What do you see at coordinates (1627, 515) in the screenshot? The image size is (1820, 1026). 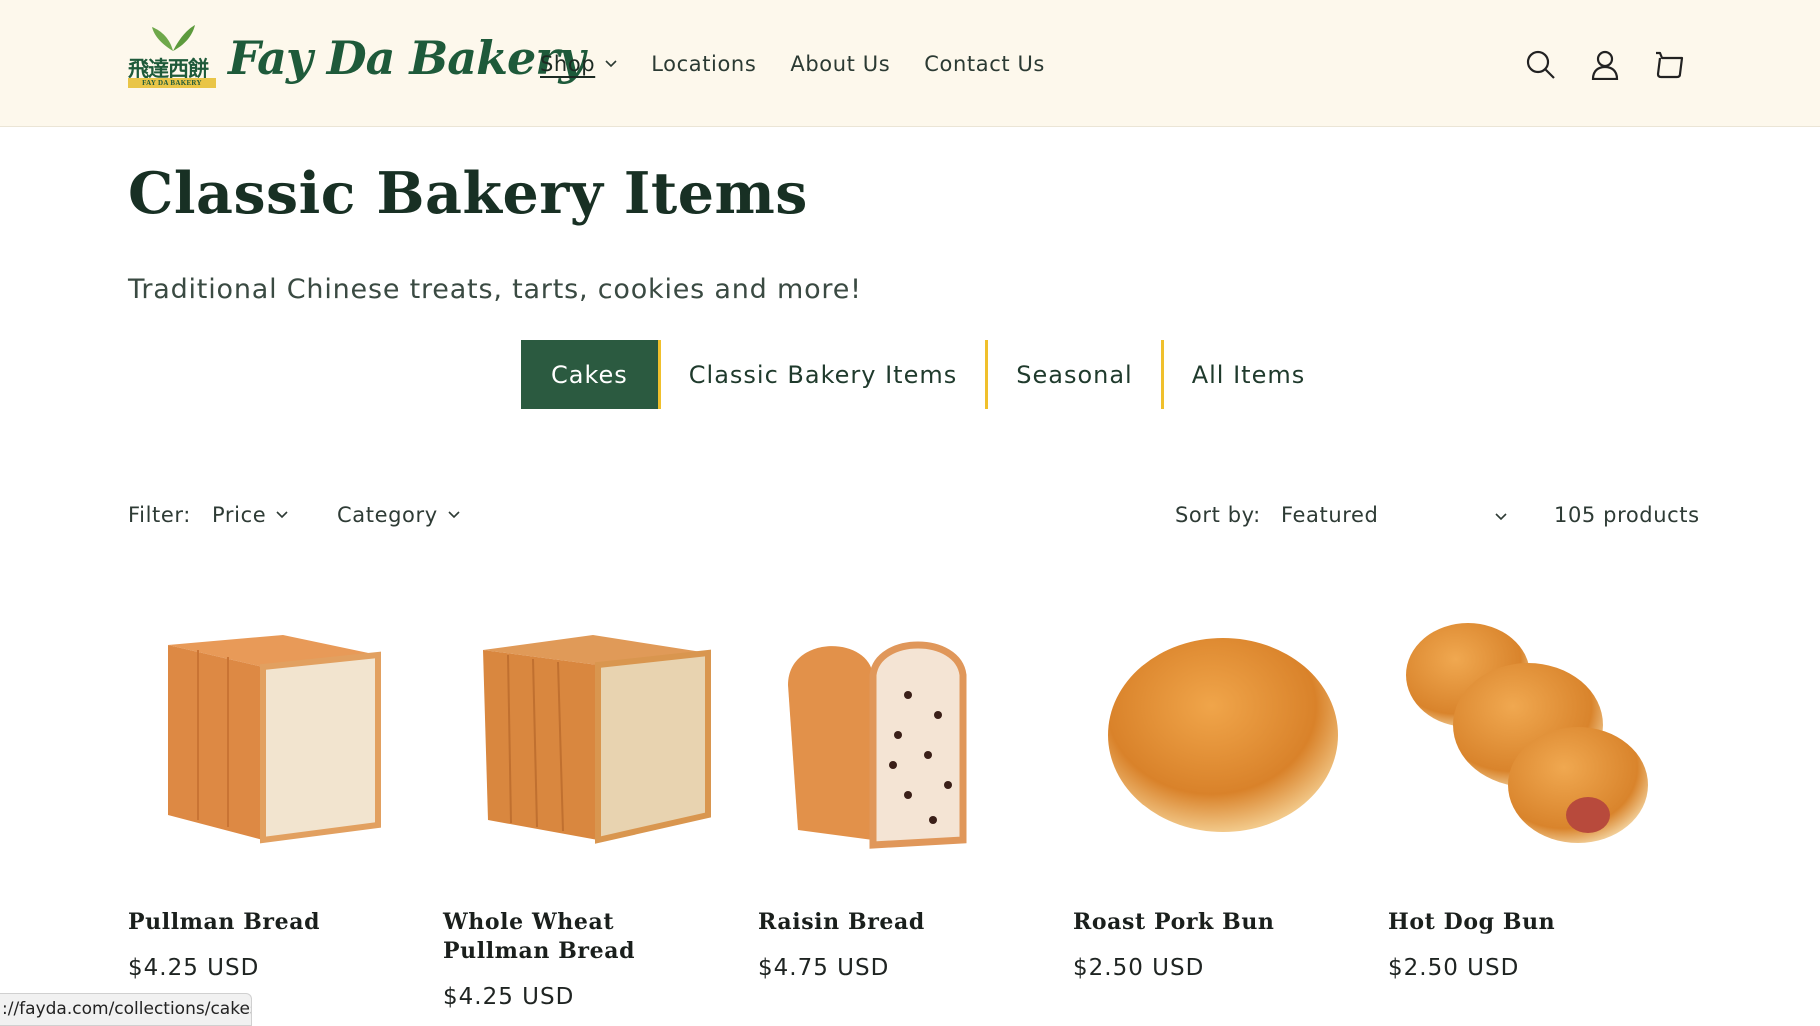 I see `product-count: 105 products` at bounding box center [1627, 515].